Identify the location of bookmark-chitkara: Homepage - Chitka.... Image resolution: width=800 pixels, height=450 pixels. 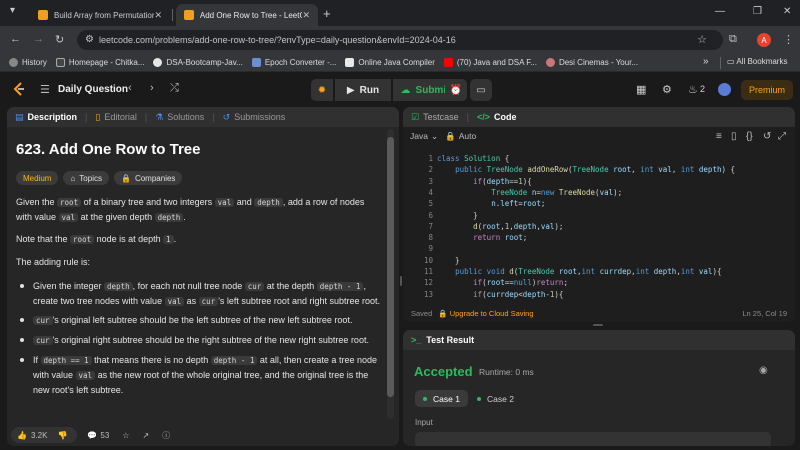
(99, 62).